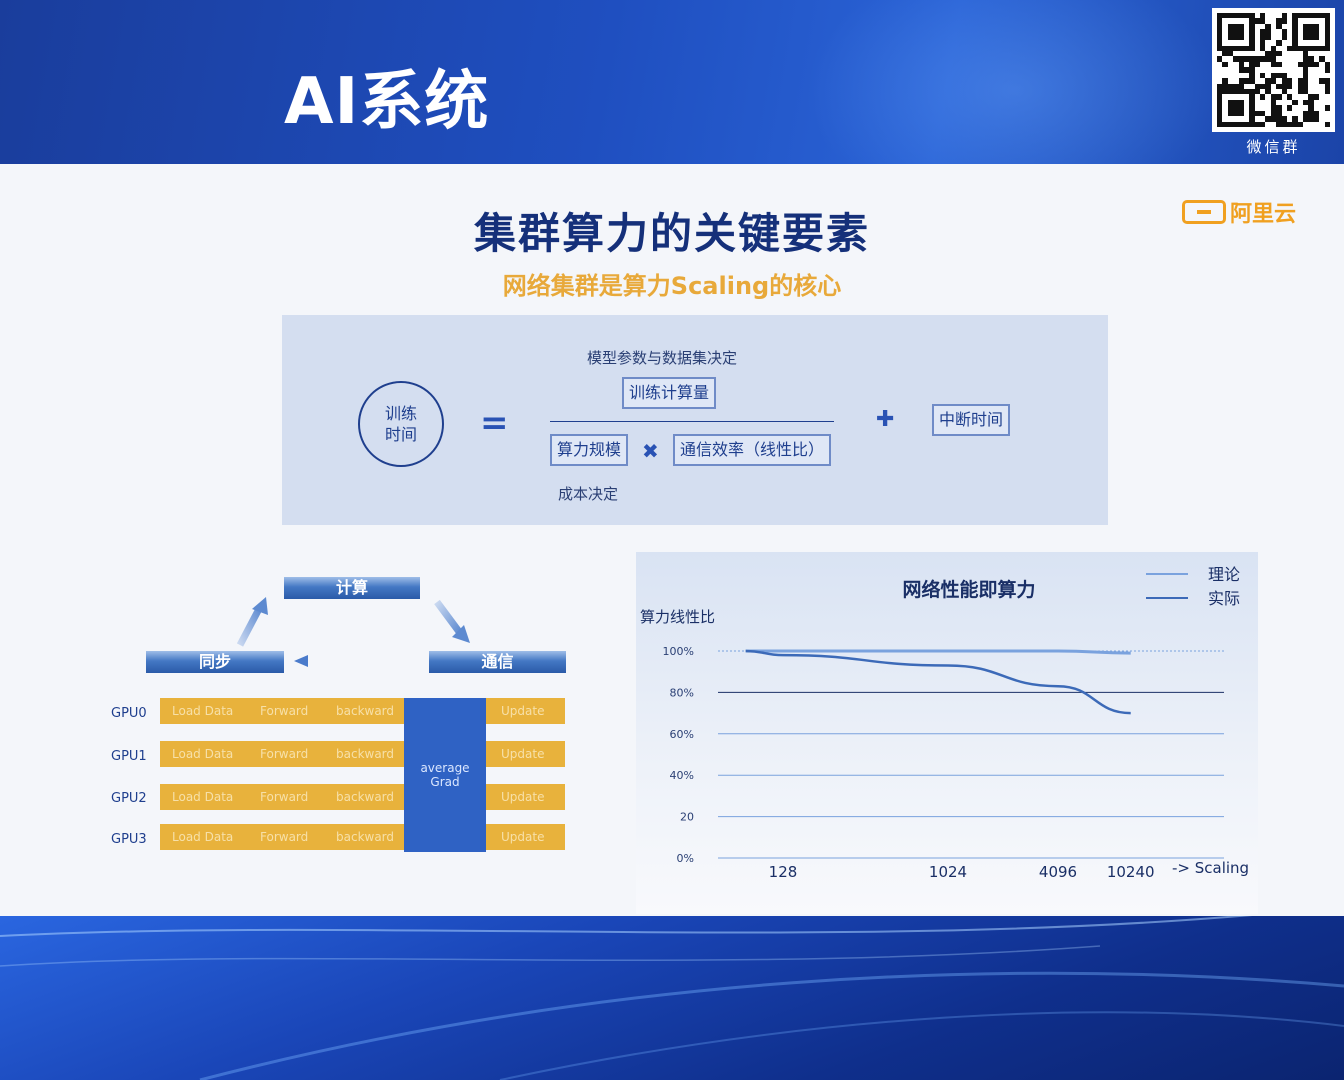  Describe the element at coordinates (129, 756) in the screenshot. I see `gpu-label: GPU1` at that location.